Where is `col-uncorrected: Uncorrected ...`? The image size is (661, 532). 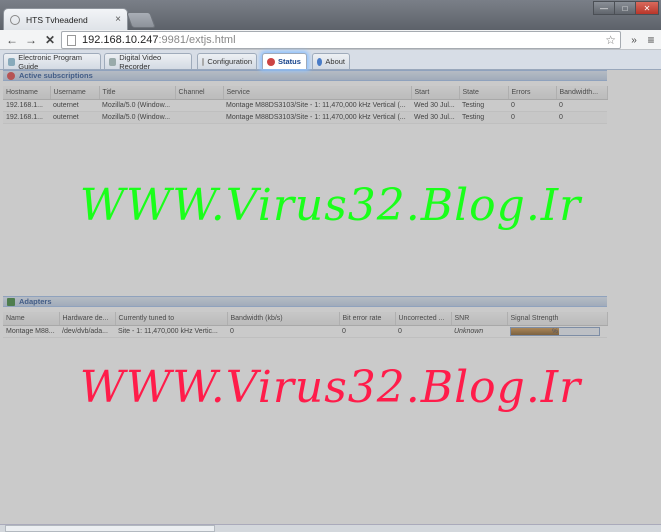
col-uncorrected: Uncorrected ... is located at coordinates (423, 319).